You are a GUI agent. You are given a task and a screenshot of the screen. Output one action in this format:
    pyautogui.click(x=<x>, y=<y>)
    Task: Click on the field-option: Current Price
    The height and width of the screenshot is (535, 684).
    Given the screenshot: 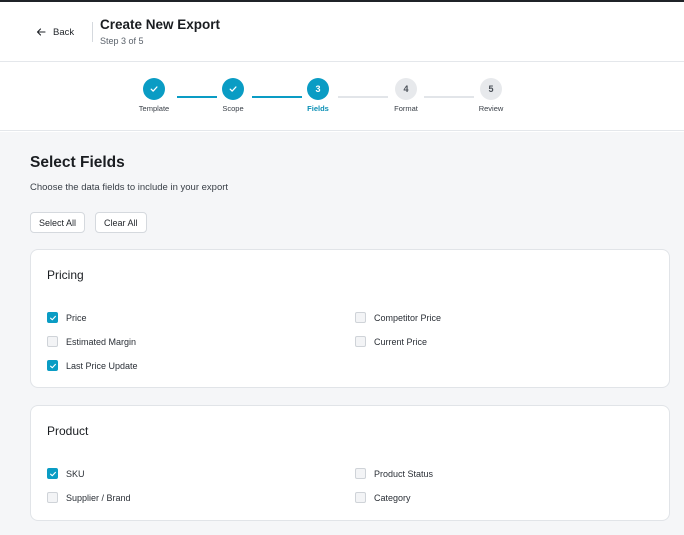 What is the action you would take?
    pyautogui.click(x=391, y=341)
    